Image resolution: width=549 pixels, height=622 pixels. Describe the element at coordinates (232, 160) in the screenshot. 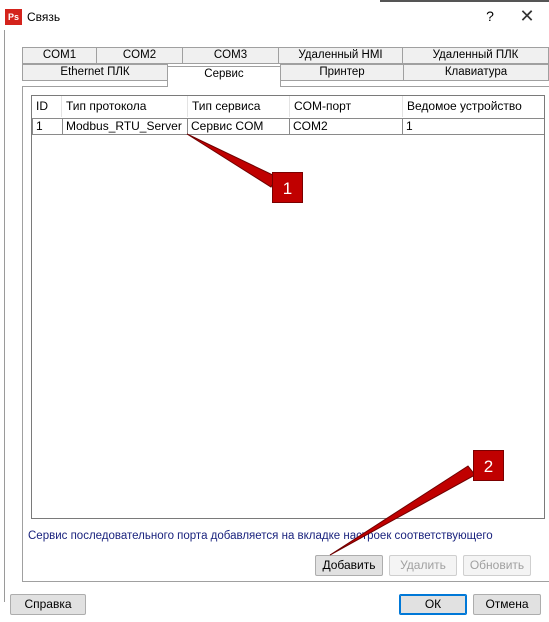

I see `callout-1-arrow` at that location.